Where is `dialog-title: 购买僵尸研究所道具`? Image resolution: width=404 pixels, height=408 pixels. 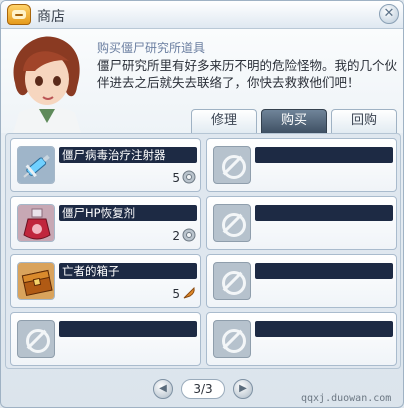
dialog-title: 购买僵尸研究所道具 is located at coordinates (151, 48).